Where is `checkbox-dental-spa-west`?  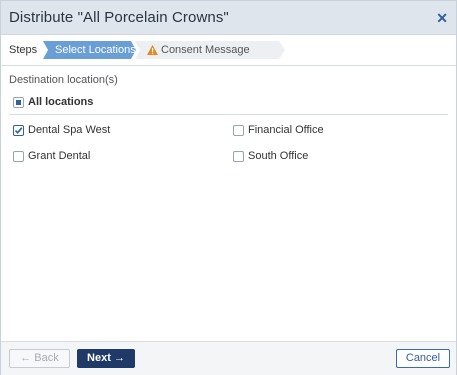 checkbox-dental-spa-west is located at coordinates (18, 130).